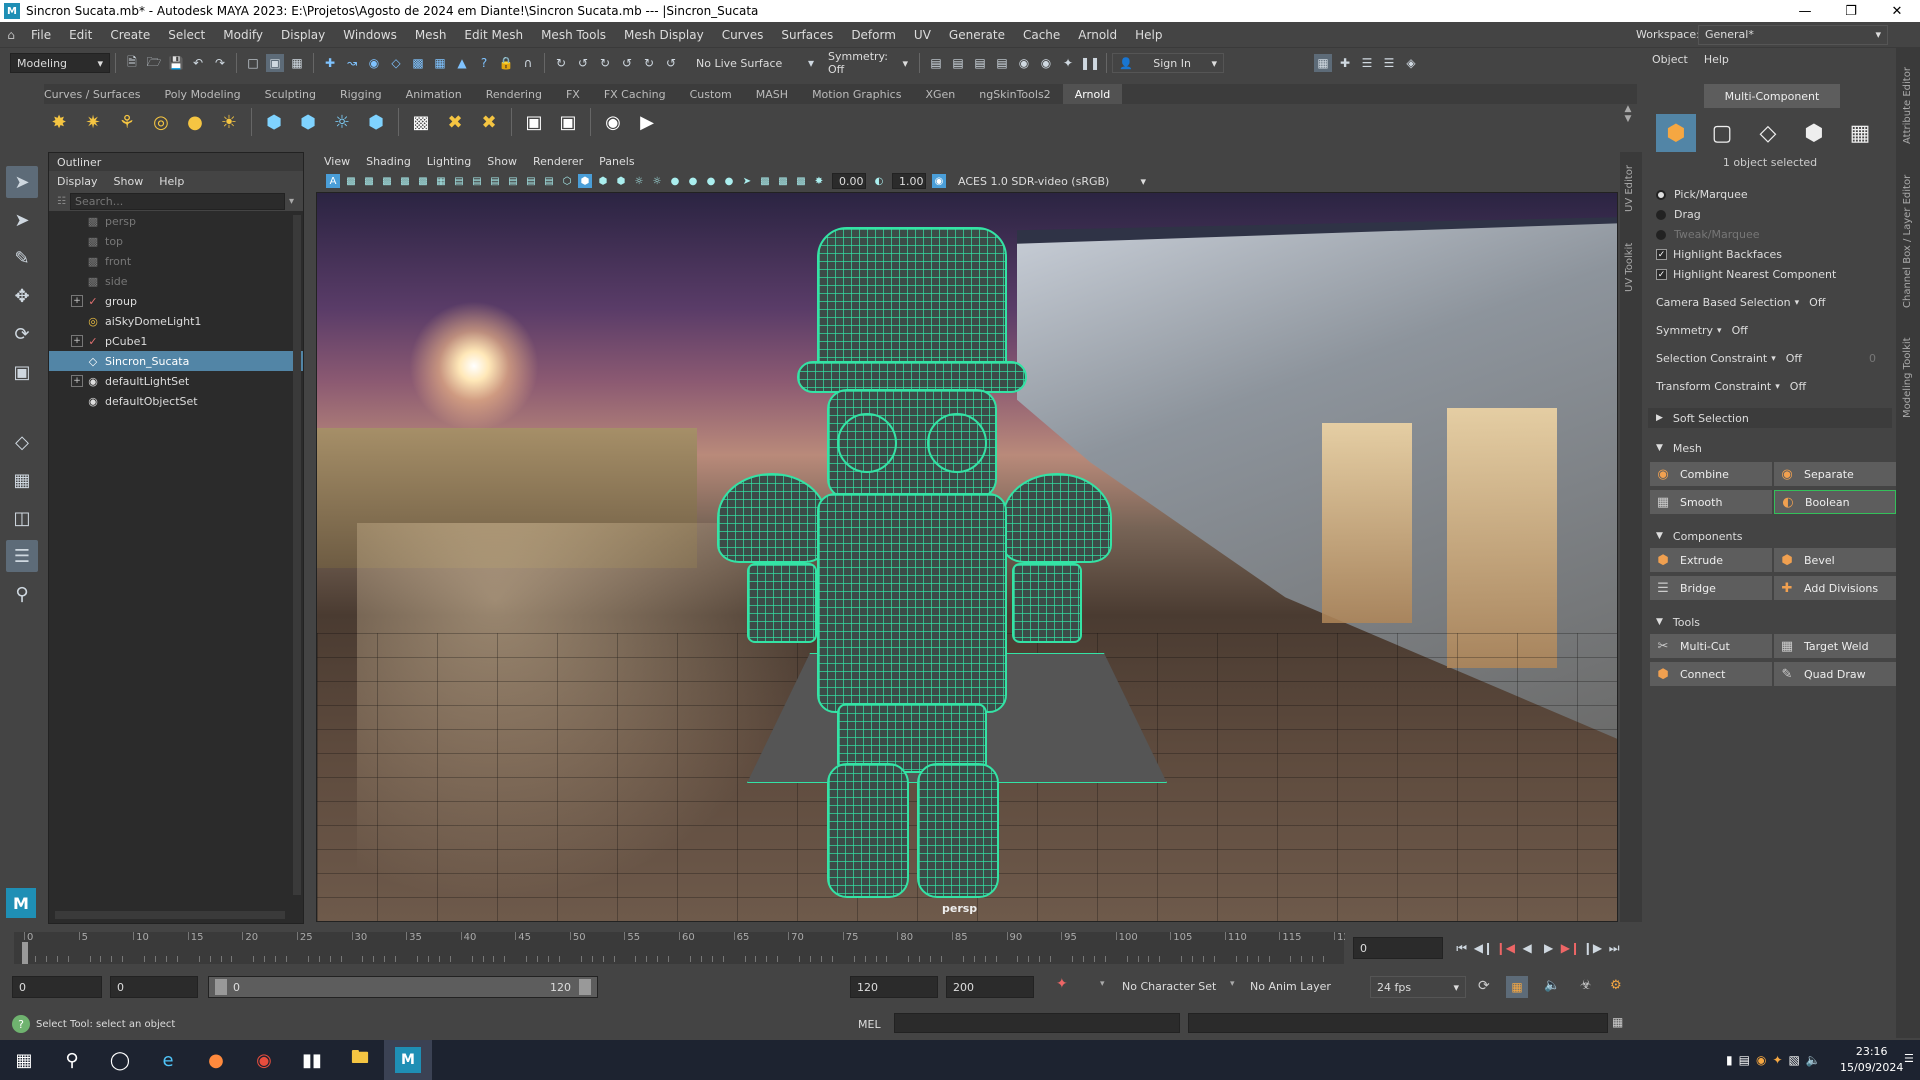  I want to click on task-view-icon: ◯, so click(120, 1060).